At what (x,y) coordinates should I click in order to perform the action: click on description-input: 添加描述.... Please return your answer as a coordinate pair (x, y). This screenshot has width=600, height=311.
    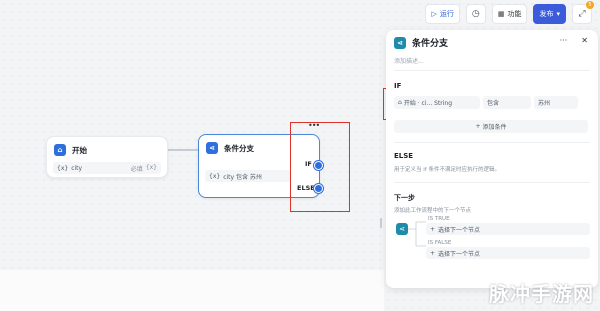
    Looking at the image, I should click on (409, 60).